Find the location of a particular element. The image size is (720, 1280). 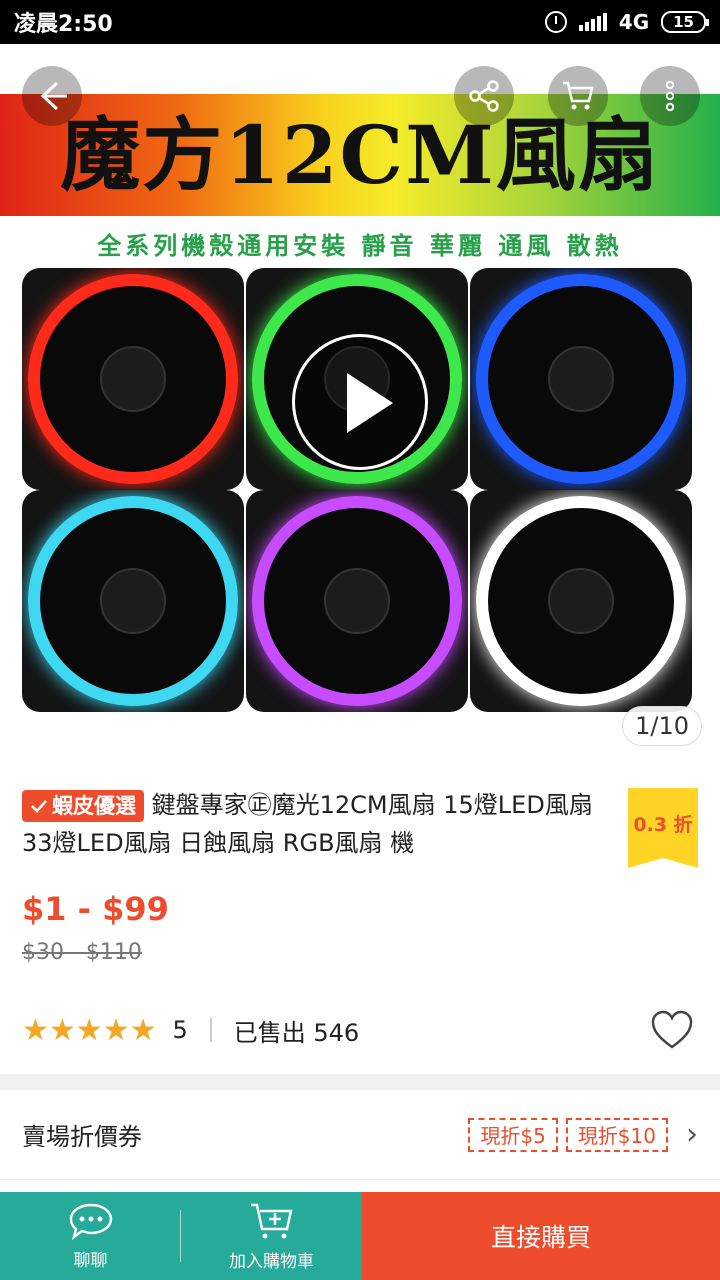

coupon-10: 現折$10 is located at coordinates (616, 1134).